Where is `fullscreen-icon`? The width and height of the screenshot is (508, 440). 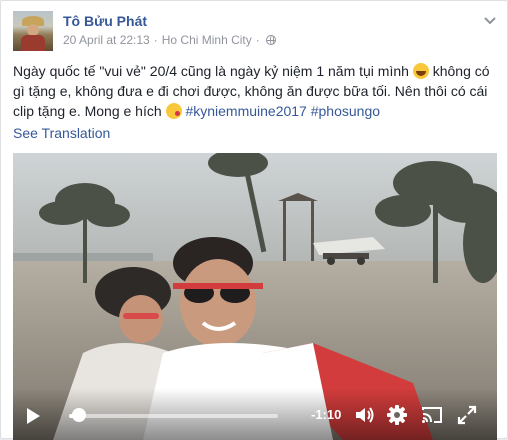 fullscreen-icon is located at coordinates (467, 415).